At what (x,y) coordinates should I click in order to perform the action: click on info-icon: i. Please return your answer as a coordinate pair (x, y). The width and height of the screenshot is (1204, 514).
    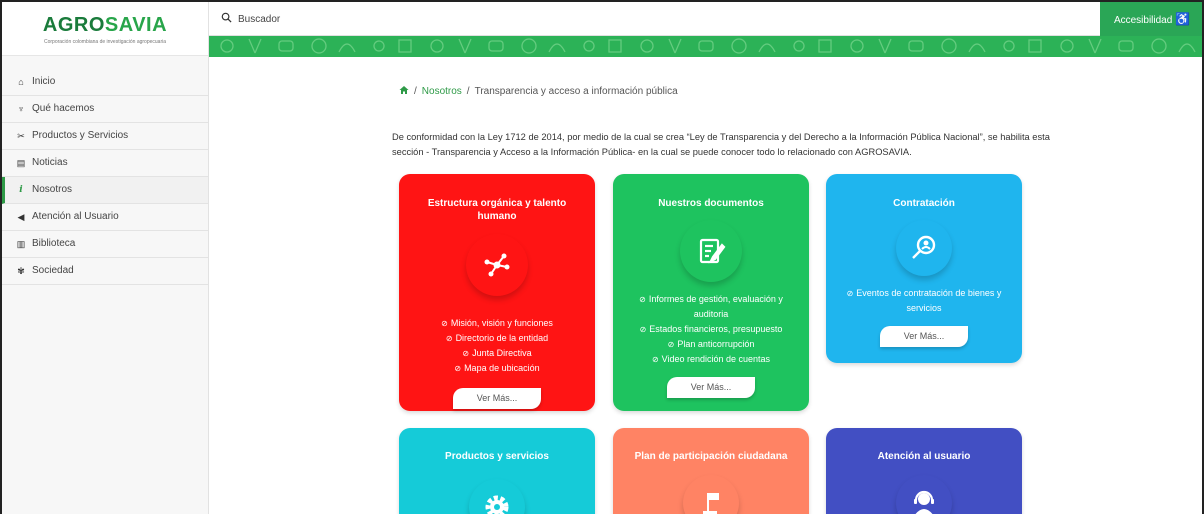
    Looking at the image, I should click on (21, 190).